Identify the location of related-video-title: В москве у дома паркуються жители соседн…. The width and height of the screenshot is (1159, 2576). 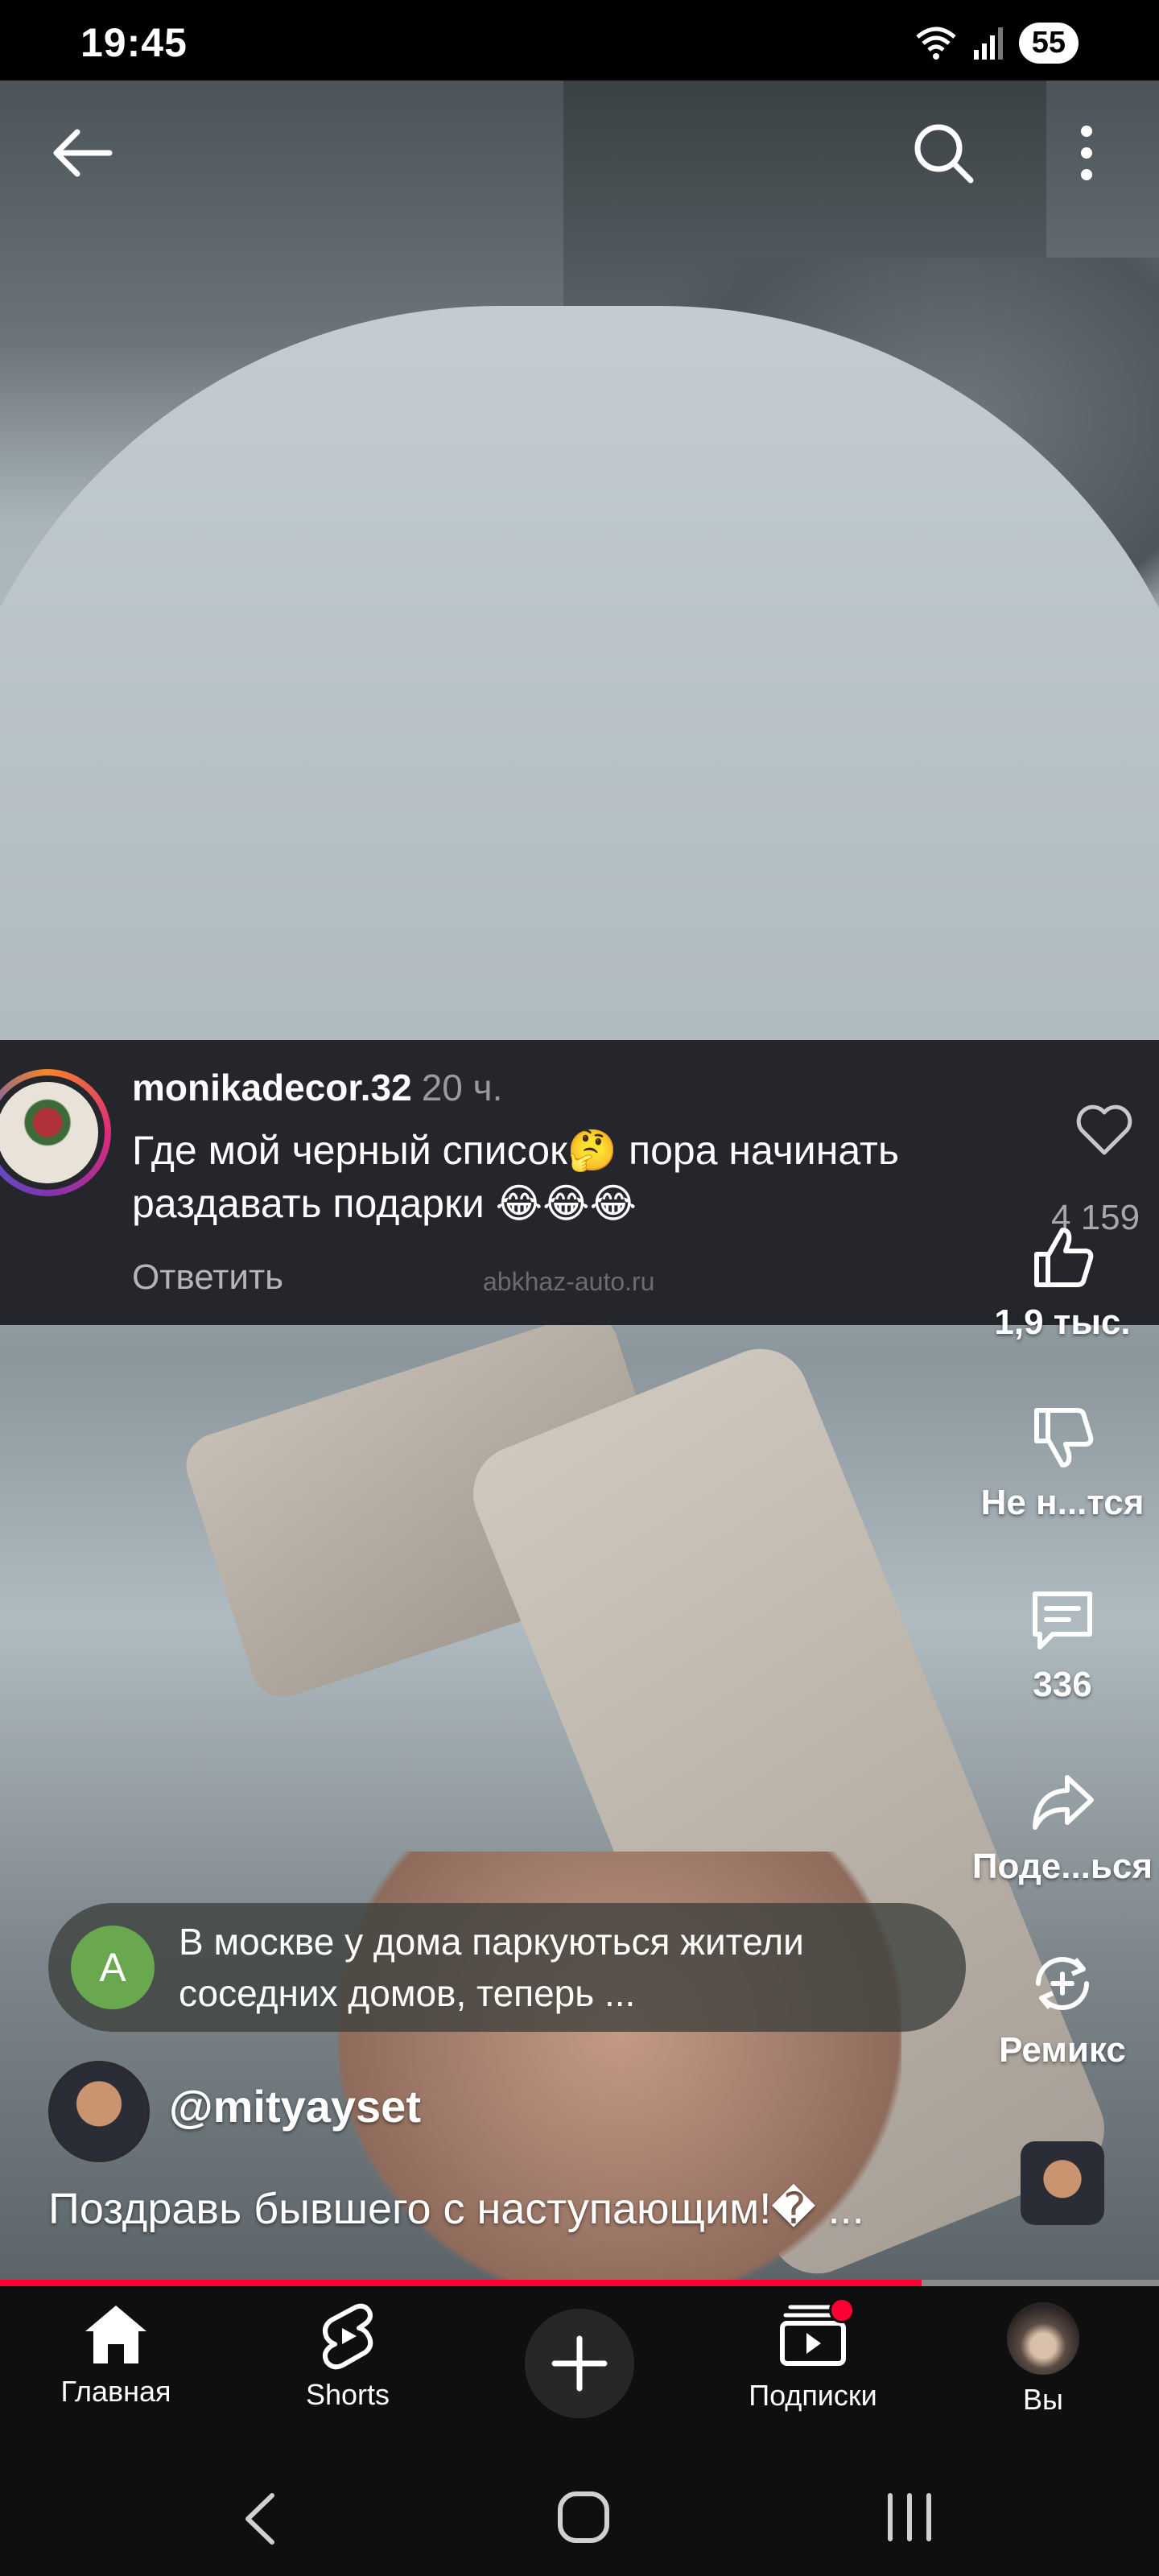
(491, 1967).